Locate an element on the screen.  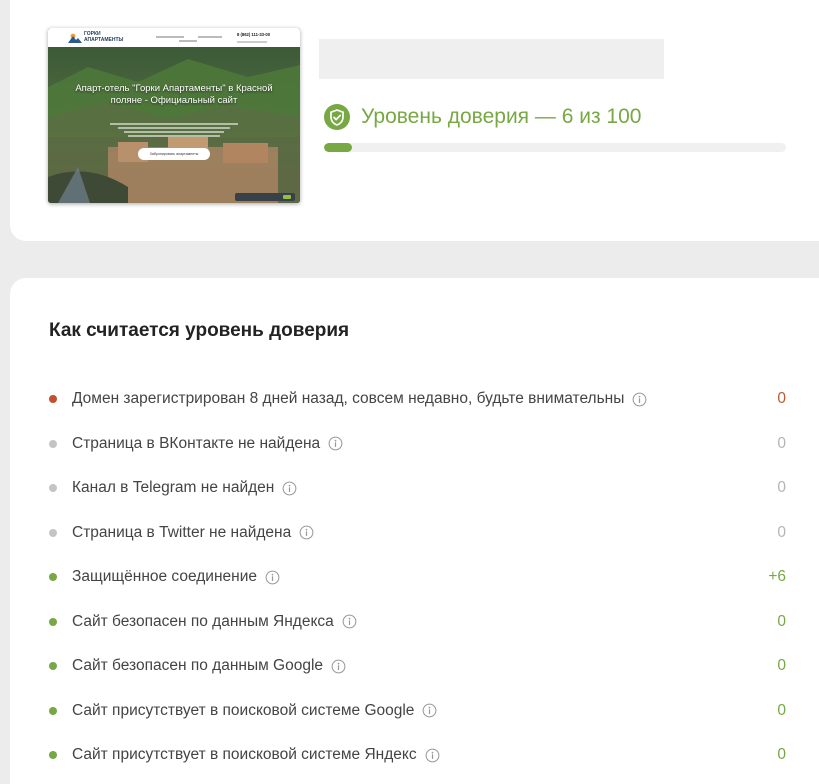
trust-factor-label: Защищённое соединение is located at coordinates (164, 576).